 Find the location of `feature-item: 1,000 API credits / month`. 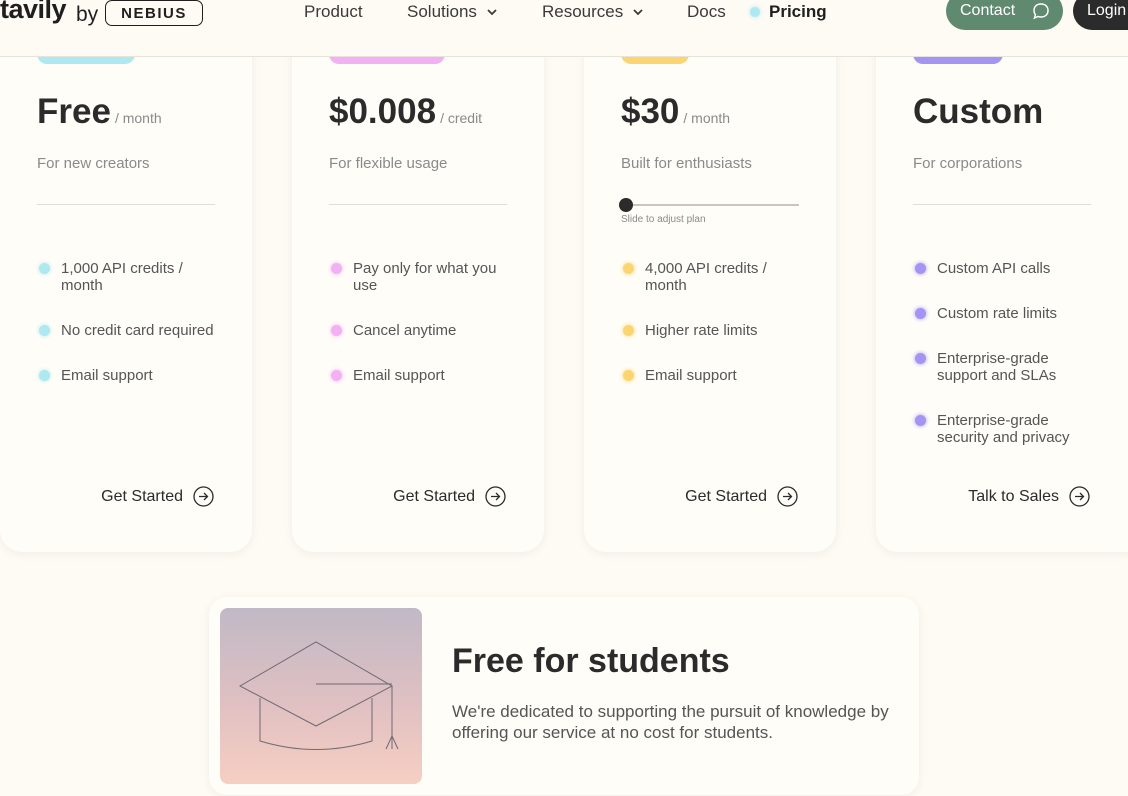

feature-item: 1,000 API credits / month is located at coordinates (132, 277).